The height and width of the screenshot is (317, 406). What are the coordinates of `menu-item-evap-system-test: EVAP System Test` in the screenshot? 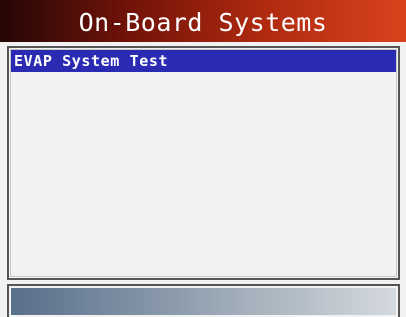 It's located at (203, 61).